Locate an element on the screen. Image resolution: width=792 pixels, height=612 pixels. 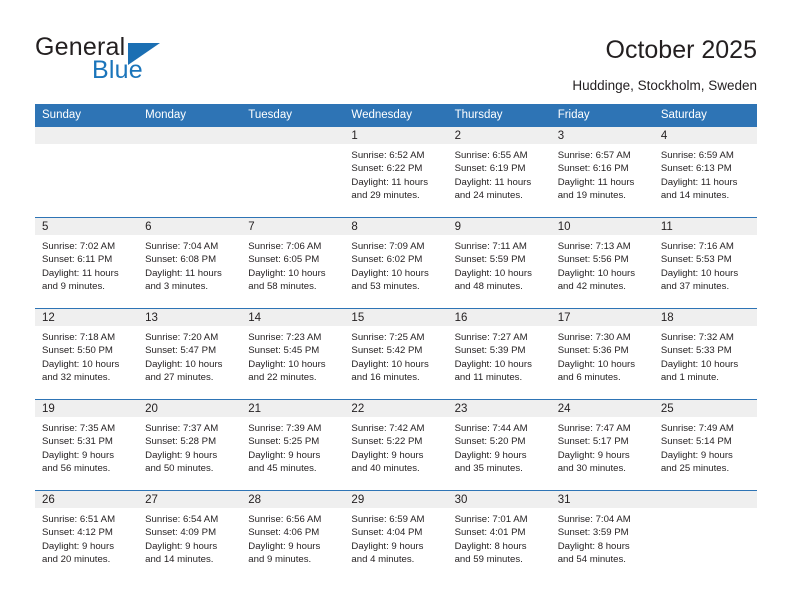
daylight-duration-line2: and 4 minutes. is located at coordinates (383, 559).